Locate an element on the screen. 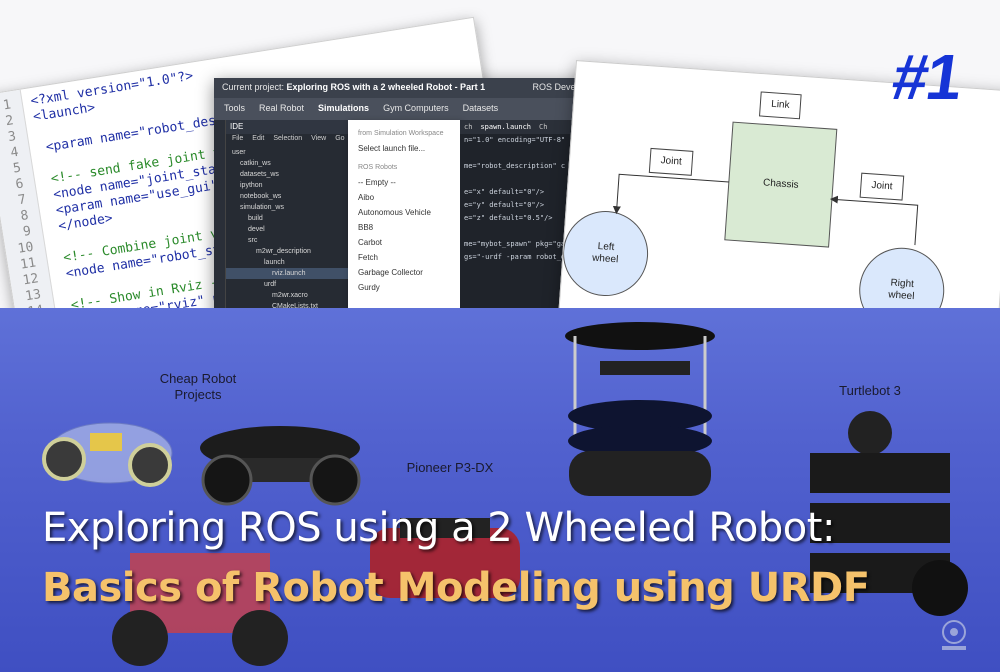 The width and height of the screenshot is (1000, 672). file-tree-item: notebook_ws is located at coordinates (287, 196).